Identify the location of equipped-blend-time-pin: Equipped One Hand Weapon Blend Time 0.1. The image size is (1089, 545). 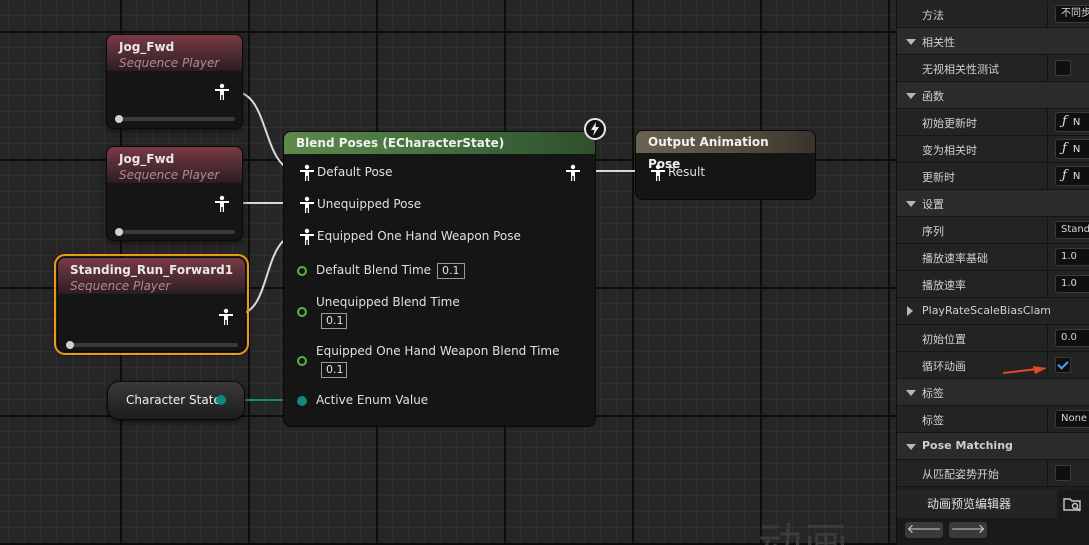
(437, 360).